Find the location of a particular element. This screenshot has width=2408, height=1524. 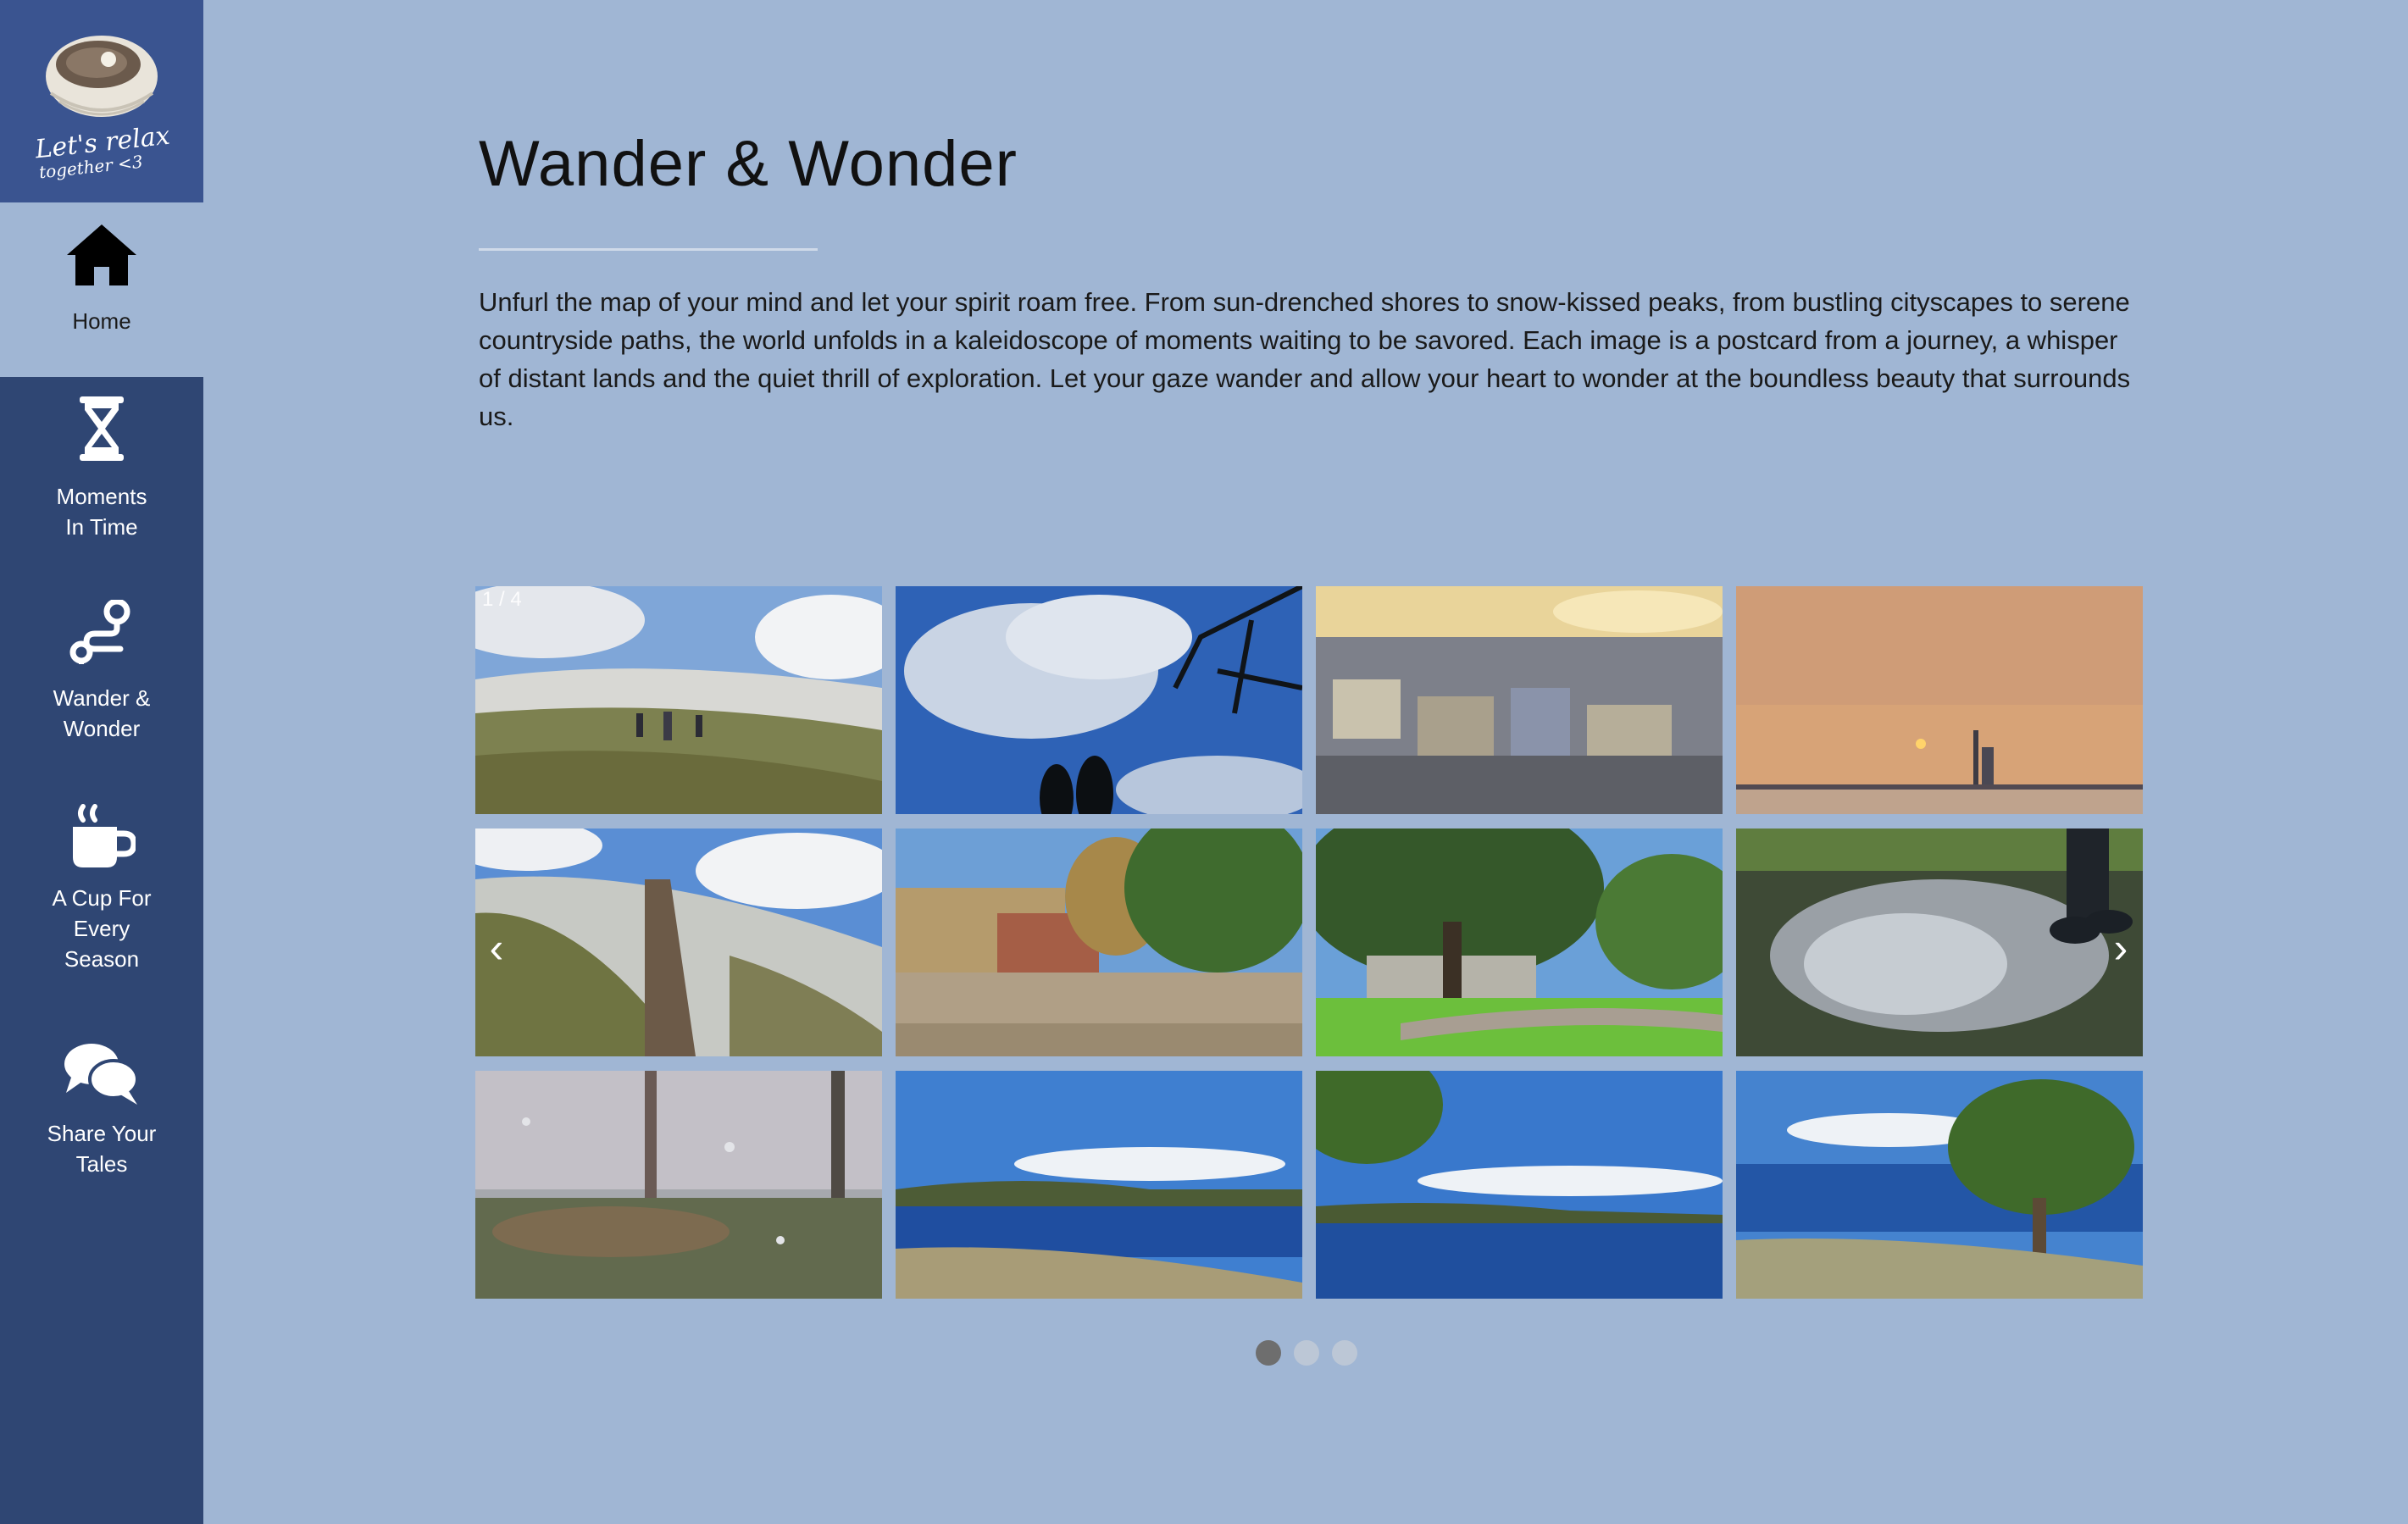

photo-pond-reeds-boots is located at coordinates (1940, 942).